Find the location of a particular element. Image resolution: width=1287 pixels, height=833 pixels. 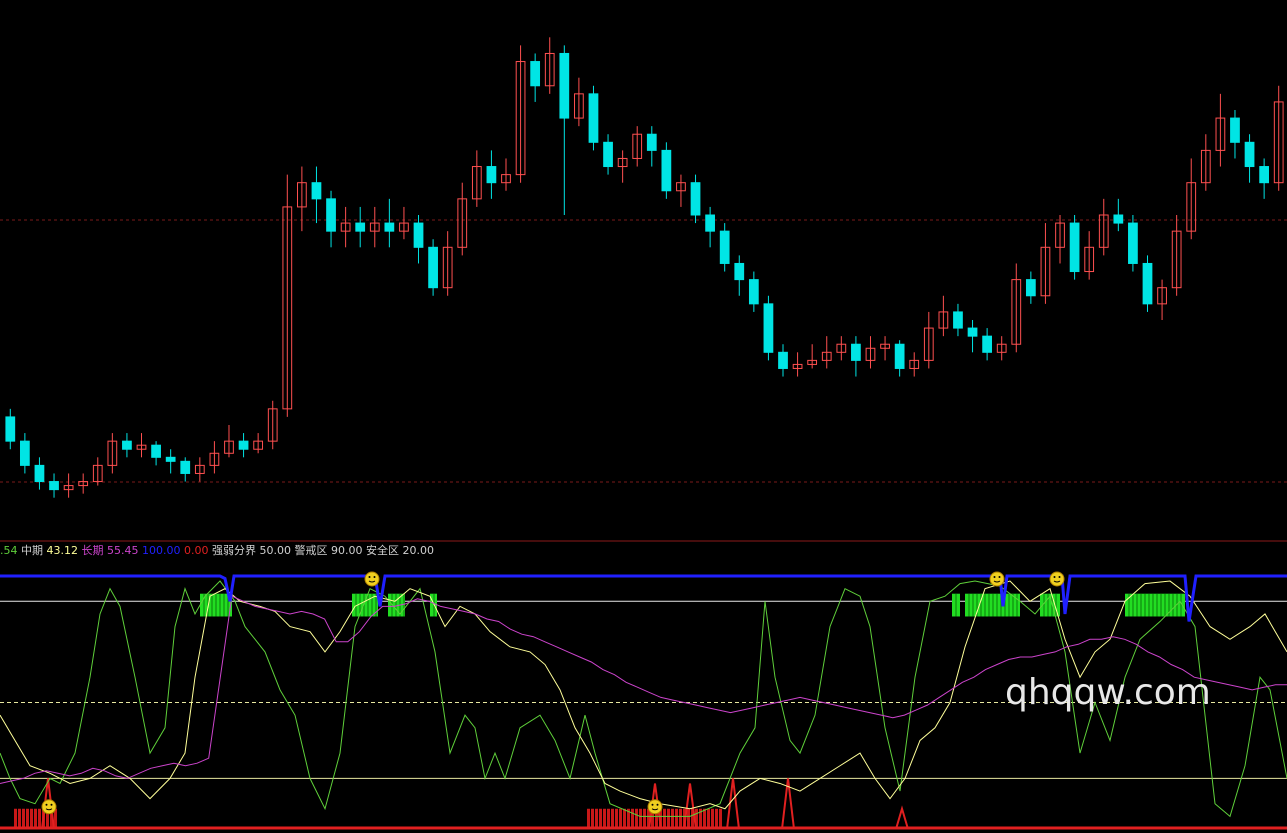

legend-safe-value: 20.00 is located at coordinates (418, 550).